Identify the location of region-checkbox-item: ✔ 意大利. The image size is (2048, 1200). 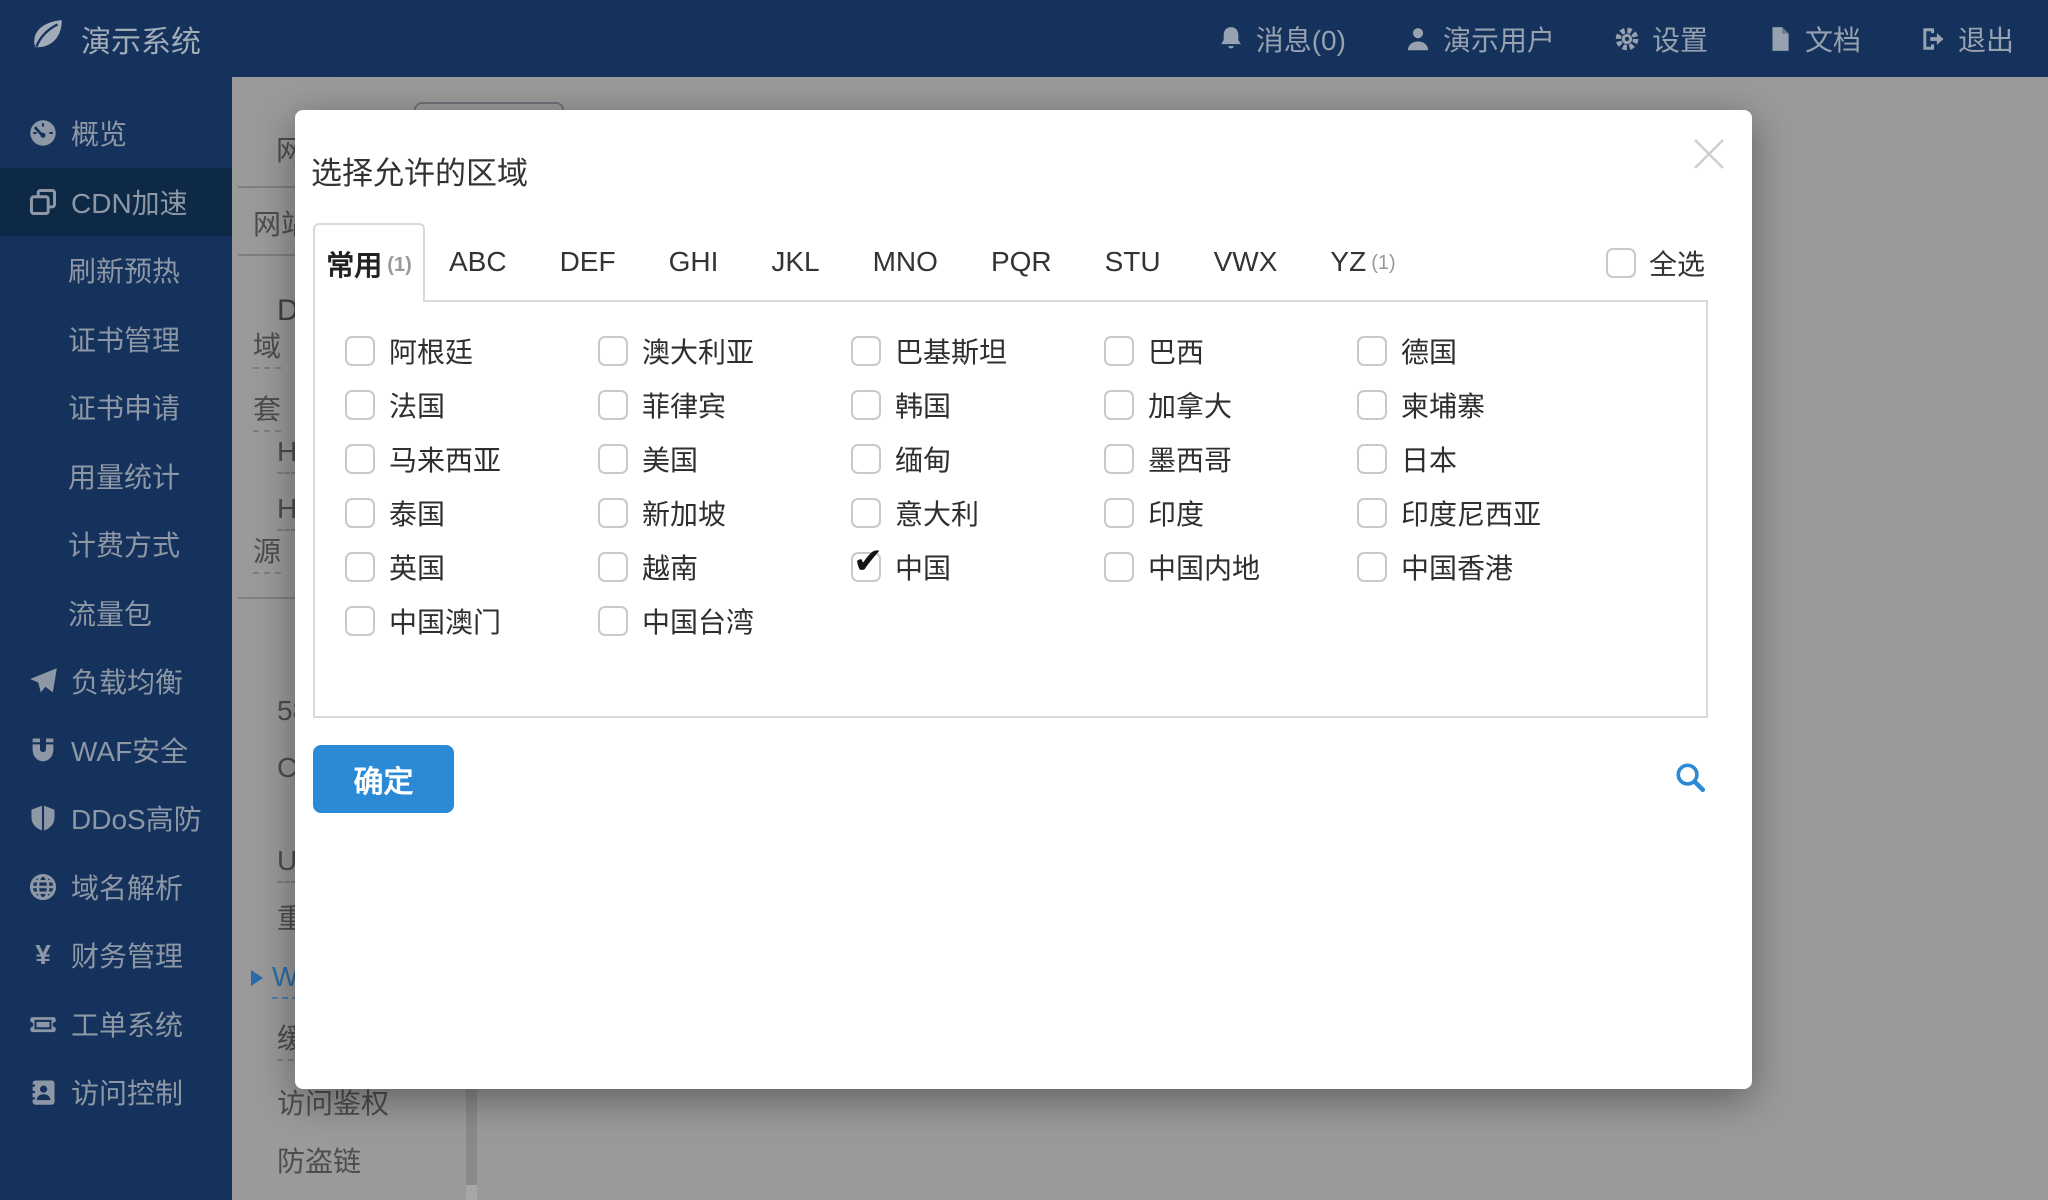
(977, 513).